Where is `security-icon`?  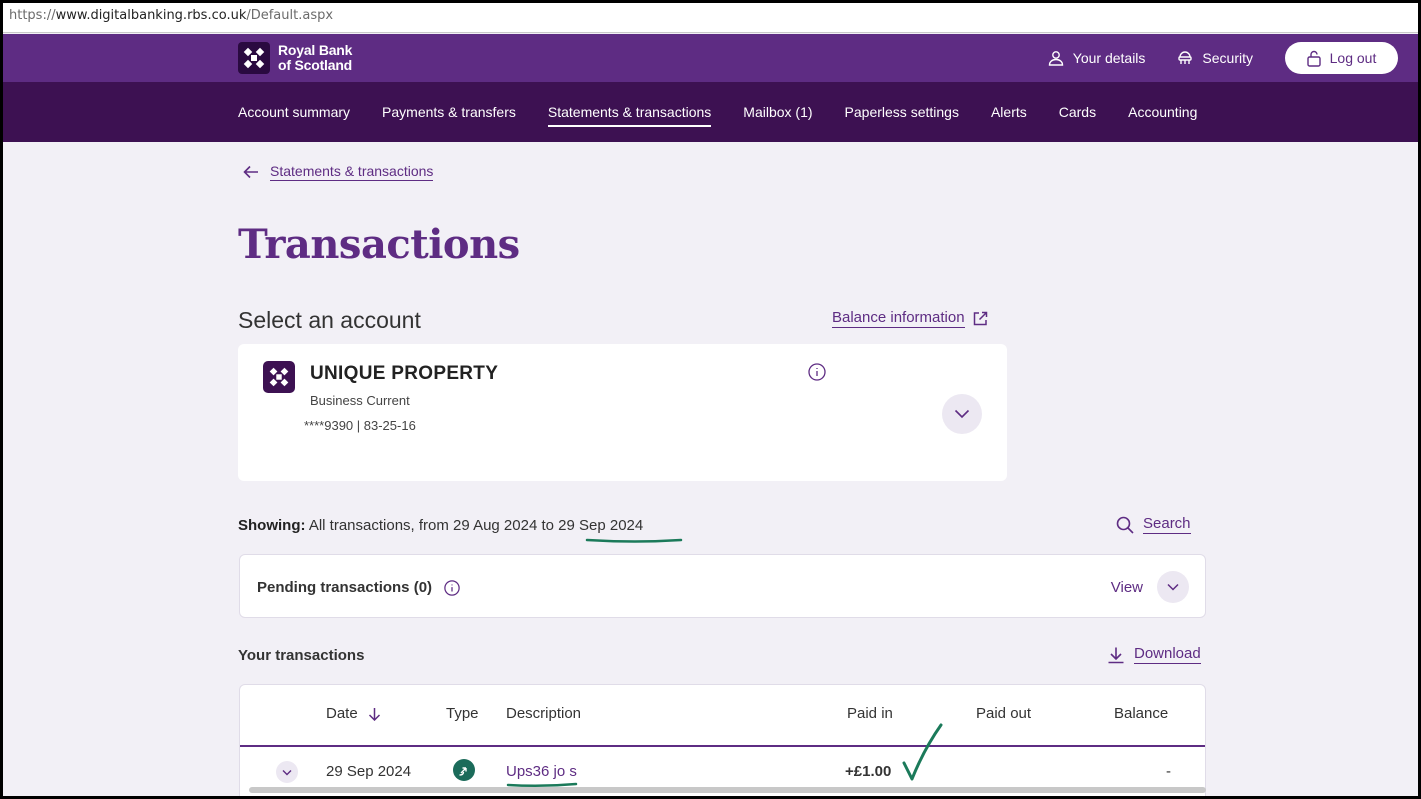
security-icon is located at coordinates (1185, 57).